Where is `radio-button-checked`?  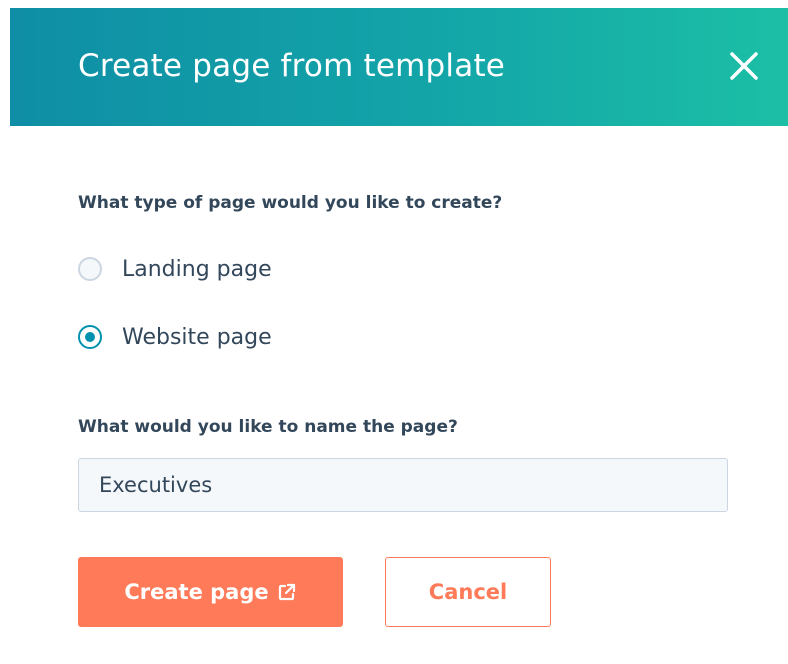
radio-button-checked is located at coordinates (90, 337).